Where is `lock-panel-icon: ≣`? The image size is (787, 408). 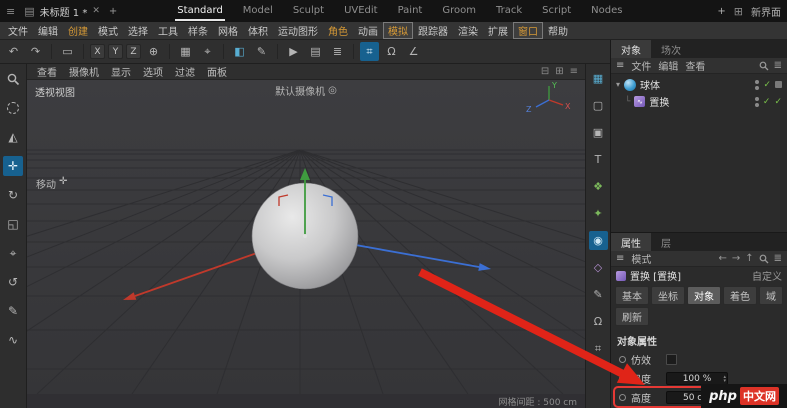
lock-panel-icon: ≣ is located at coordinates (778, 258).